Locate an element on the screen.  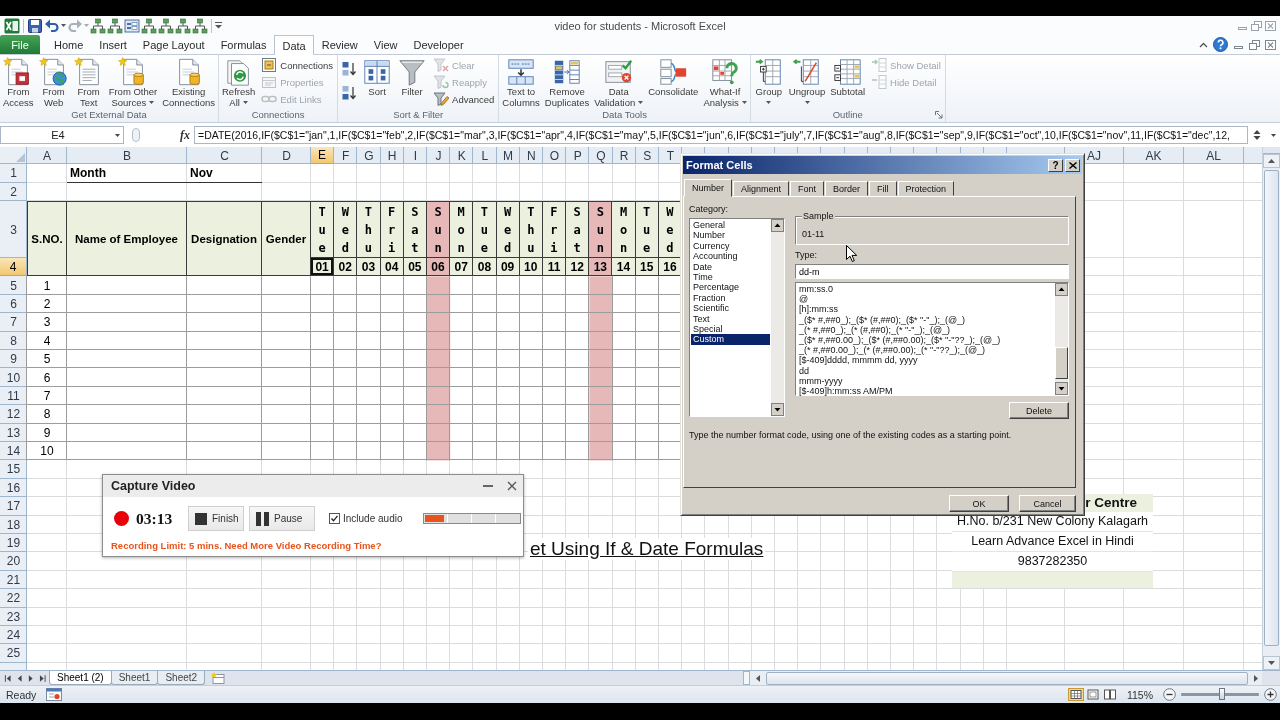
capture-button: Pause is located at coordinates (282, 518).